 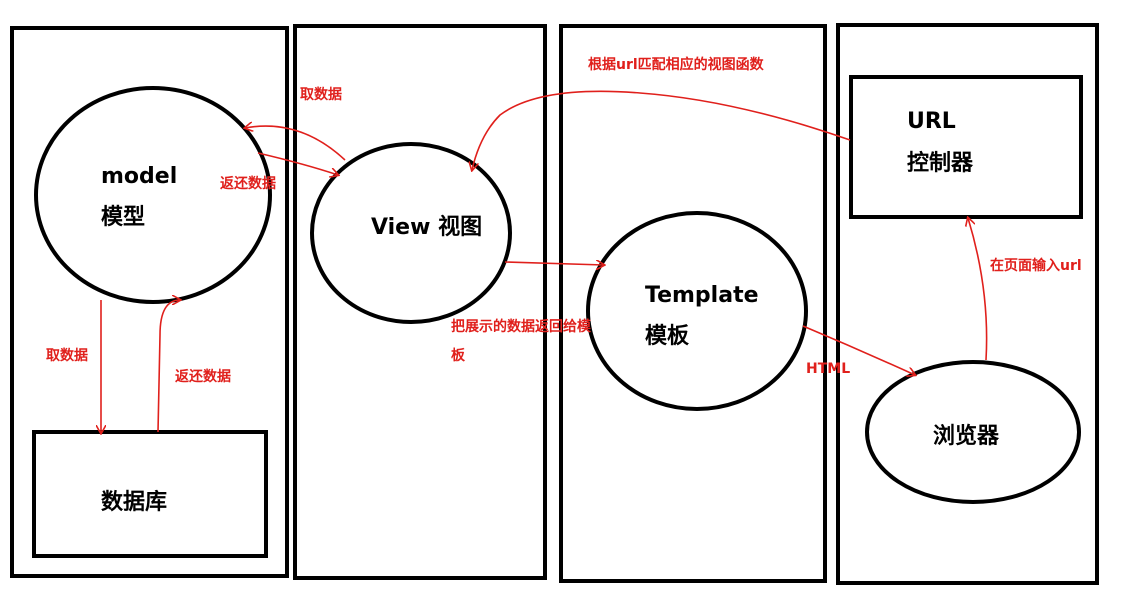 What do you see at coordinates (458, 355) in the screenshot?
I see `edge-label-view-to-template-line2: 板` at bounding box center [458, 355].